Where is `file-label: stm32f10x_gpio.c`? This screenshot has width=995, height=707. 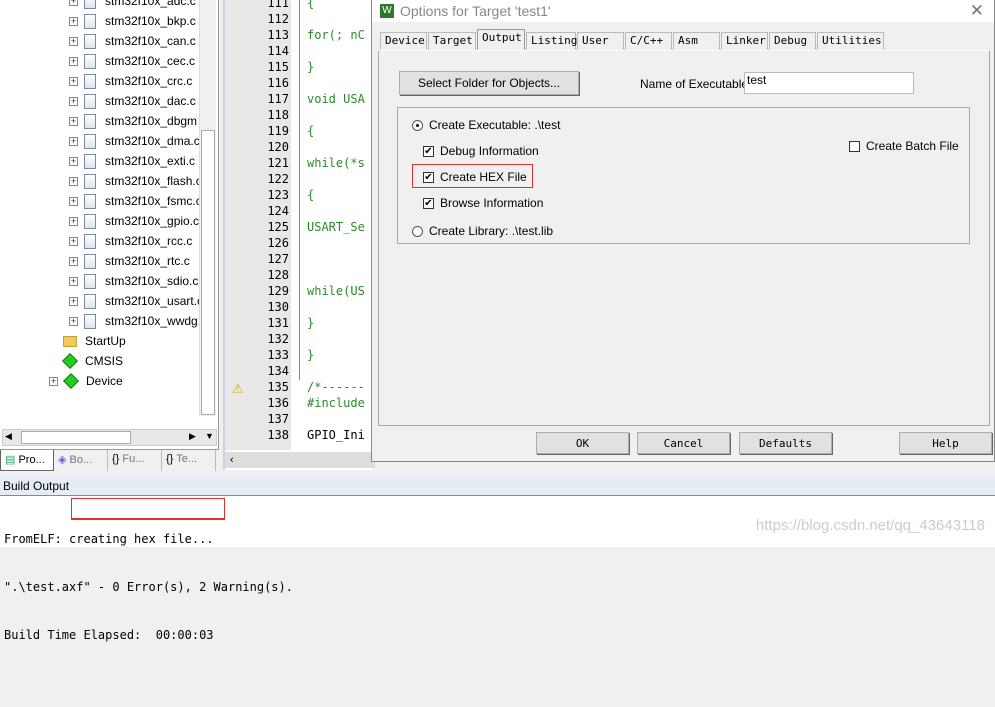
file-label: stm32f10x_gpio.c is located at coordinates (152, 221).